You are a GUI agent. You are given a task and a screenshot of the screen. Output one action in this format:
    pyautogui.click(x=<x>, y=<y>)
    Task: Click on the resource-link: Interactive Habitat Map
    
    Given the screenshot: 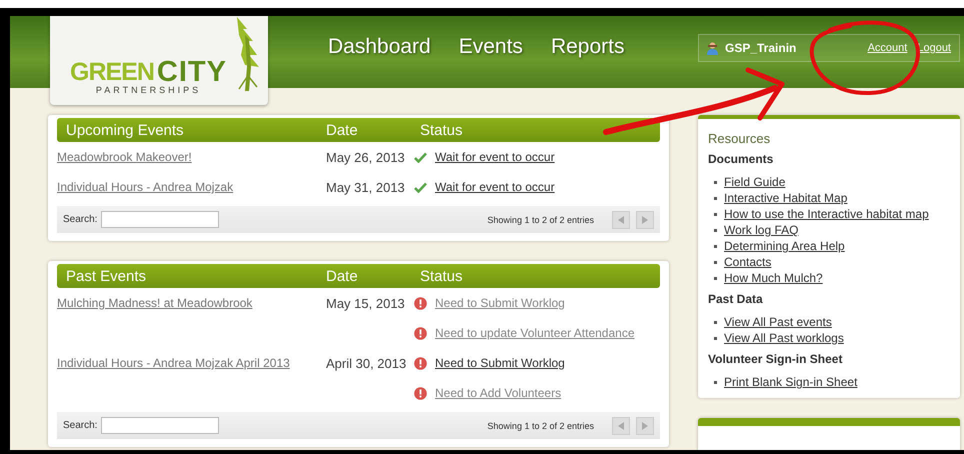 What is the action you would take?
    pyautogui.click(x=786, y=198)
    